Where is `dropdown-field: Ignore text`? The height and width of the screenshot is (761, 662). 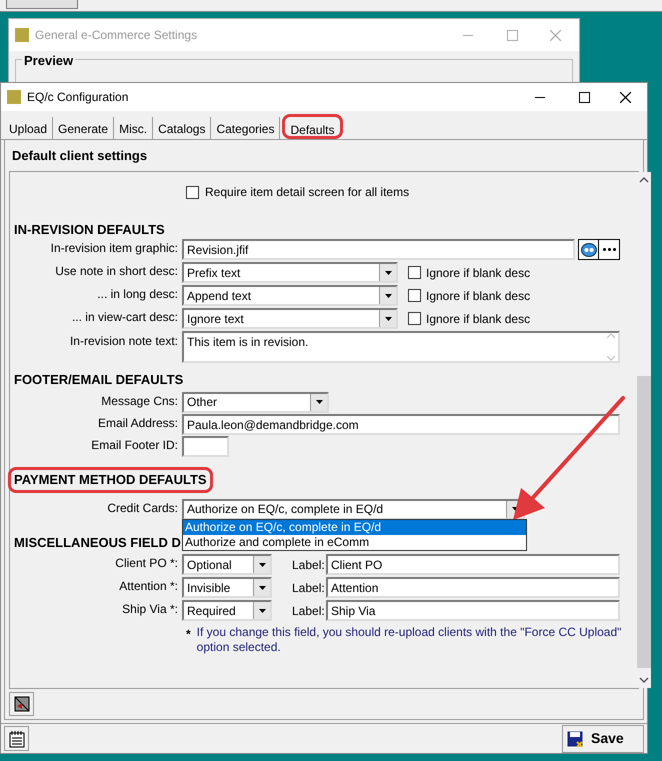
dropdown-field: Ignore text is located at coordinates (290, 318).